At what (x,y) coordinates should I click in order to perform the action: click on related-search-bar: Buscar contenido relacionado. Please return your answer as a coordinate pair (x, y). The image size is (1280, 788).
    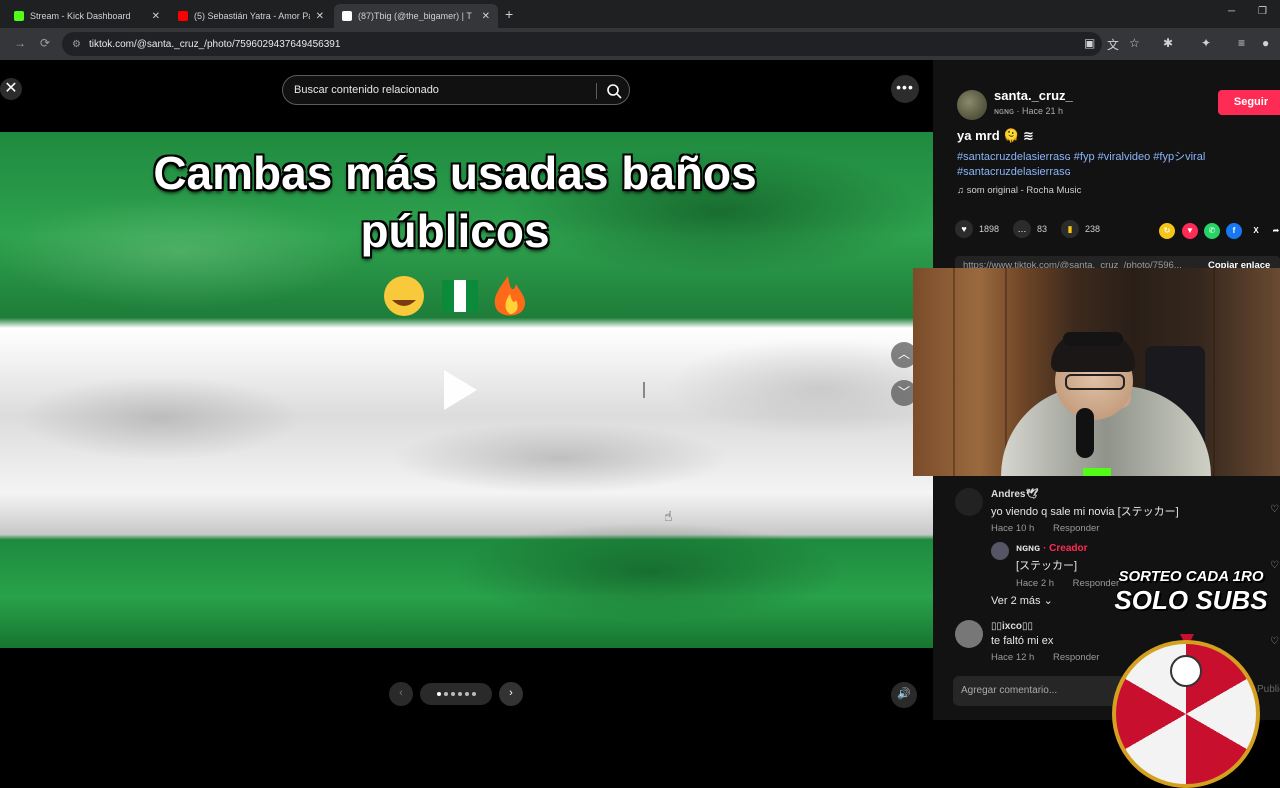
    Looking at the image, I should click on (456, 90).